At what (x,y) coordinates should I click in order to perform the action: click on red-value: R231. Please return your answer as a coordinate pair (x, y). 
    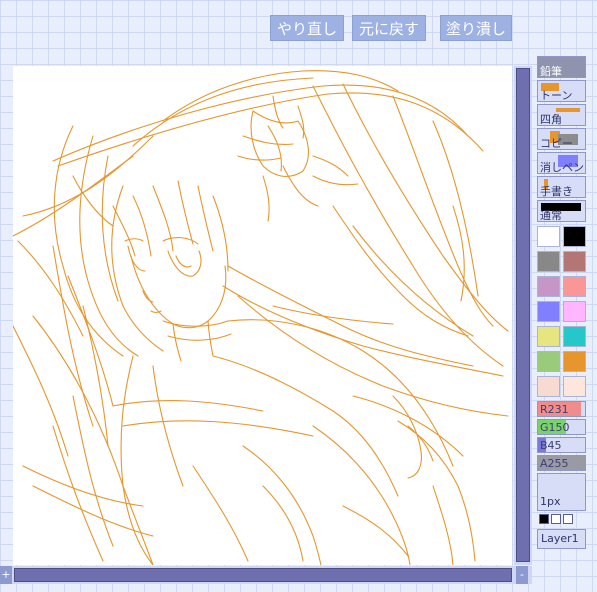
    Looking at the image, I should click on (554, 409).